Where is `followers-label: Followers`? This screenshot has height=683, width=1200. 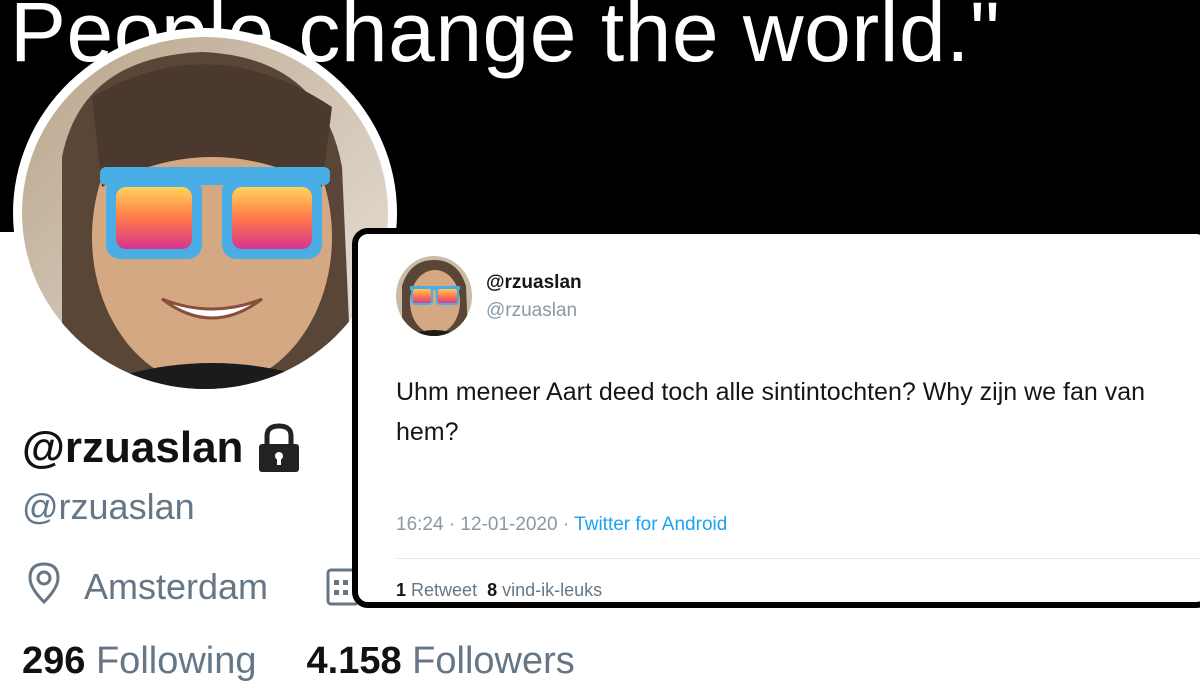 followers-label: Followers is located at coordinates (493, 661).